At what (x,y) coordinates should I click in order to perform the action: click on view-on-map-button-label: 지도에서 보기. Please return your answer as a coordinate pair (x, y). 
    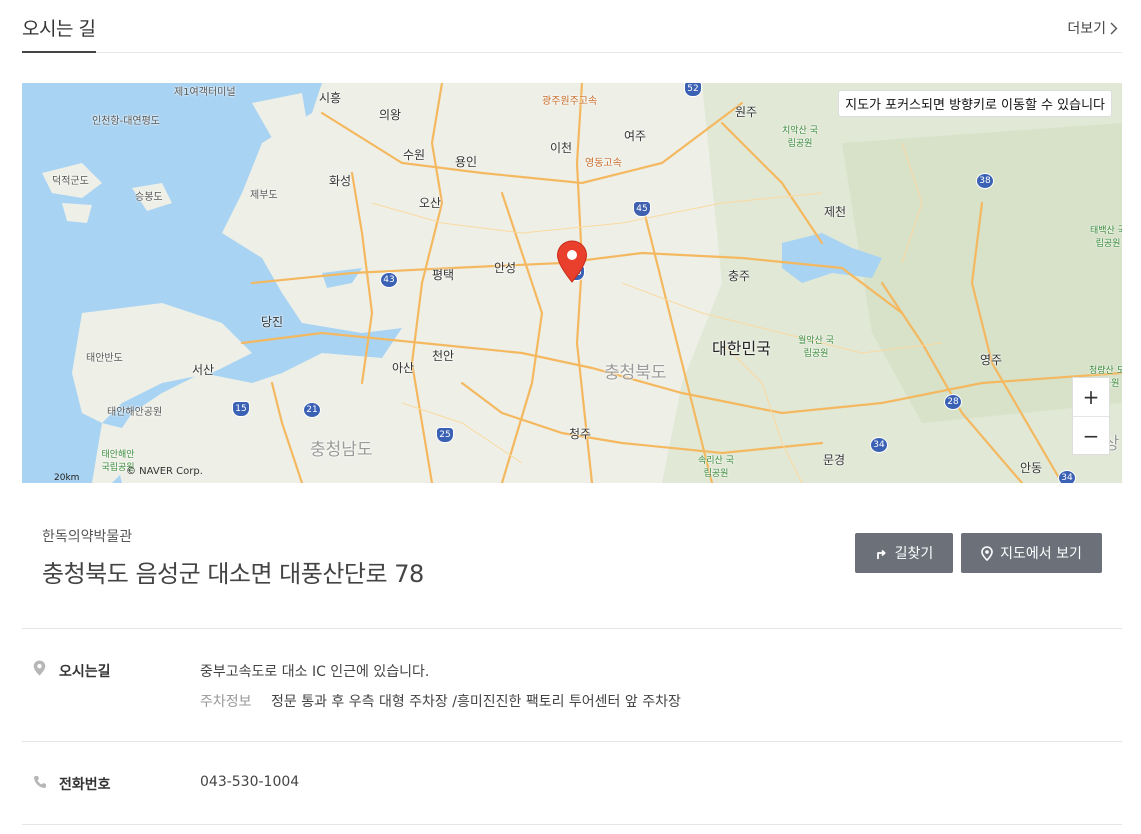
    Looking at the image, I should click on (1041, 554).